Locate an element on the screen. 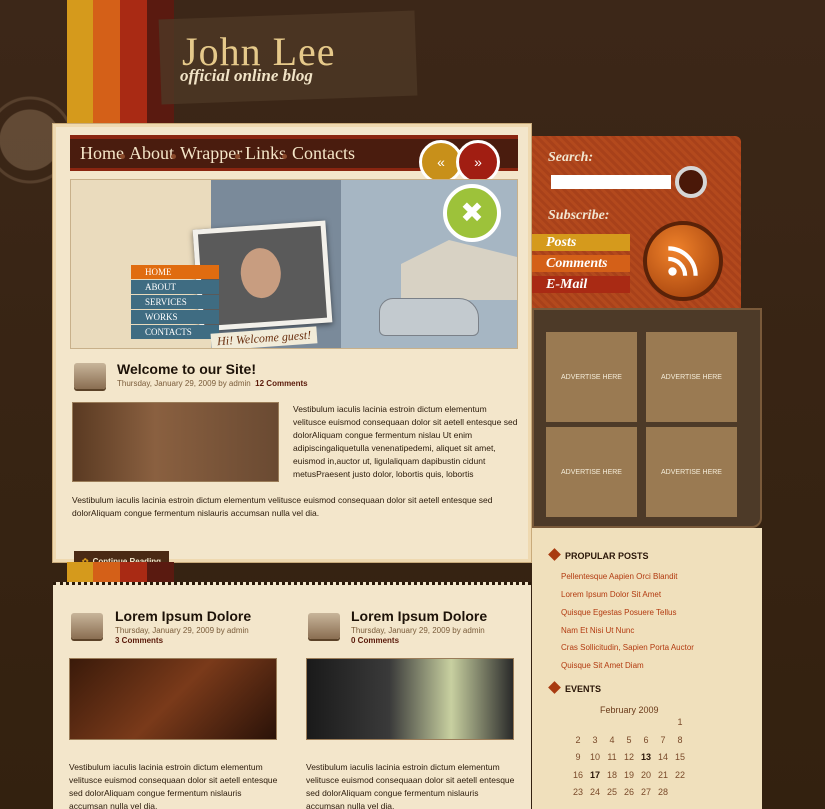 Image resolution: width=825 pixels, height=809 pixels. calendar-day: 9 is located at coordinates (578, 757).